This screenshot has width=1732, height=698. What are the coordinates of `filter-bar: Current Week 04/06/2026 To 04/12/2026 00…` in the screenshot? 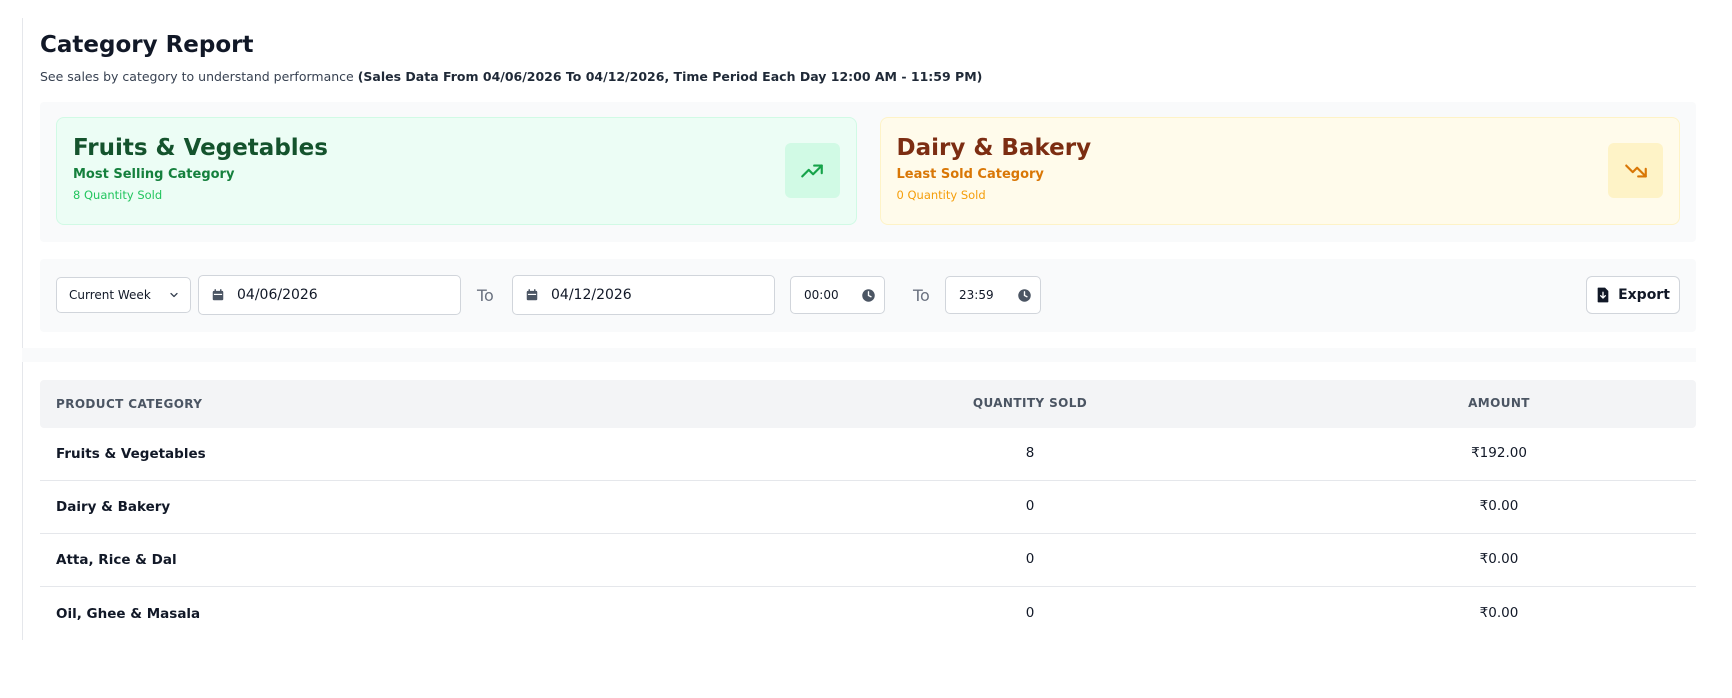 It's located at (868, 295).